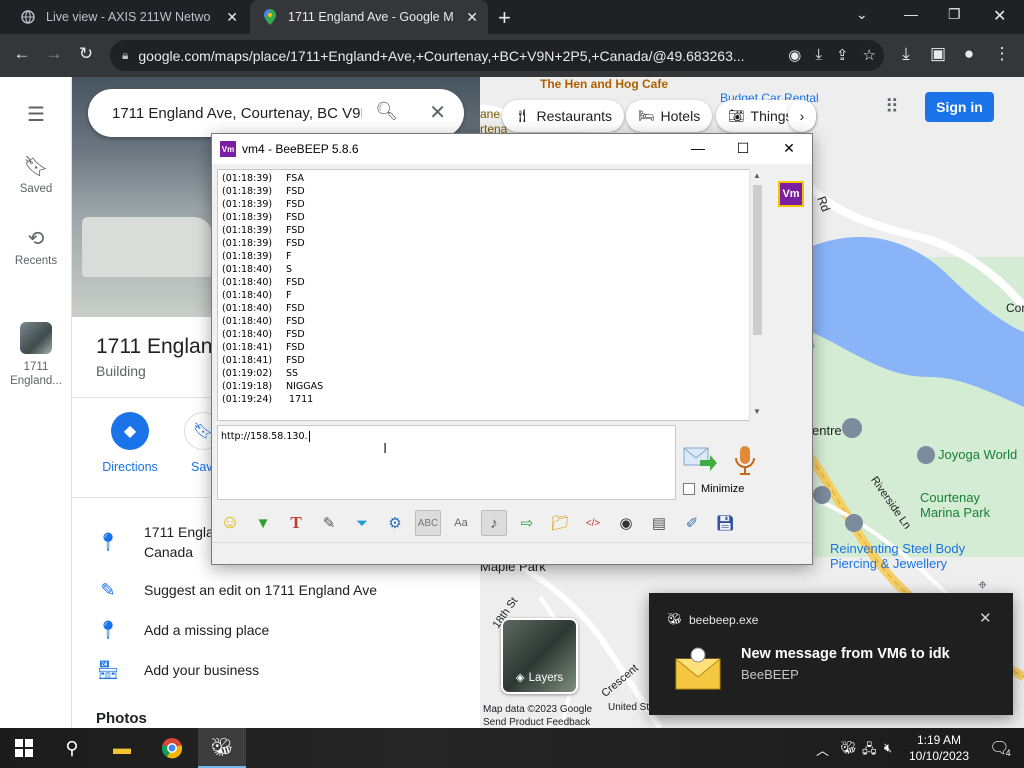  Describe the element at coordinates (494, 523) in the screenshot. I see `music-icon: ♪` at that location.